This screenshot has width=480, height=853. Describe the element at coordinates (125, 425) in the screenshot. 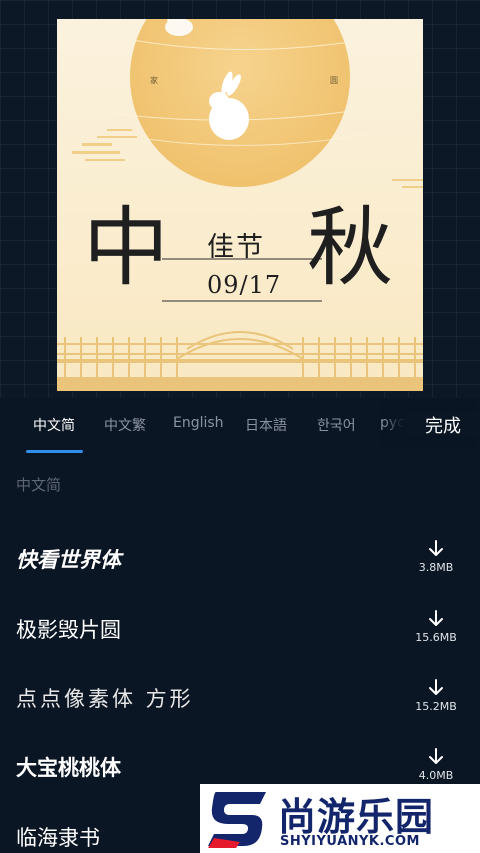

I see `tab-chinese-traditional: 中文繁` at that location.